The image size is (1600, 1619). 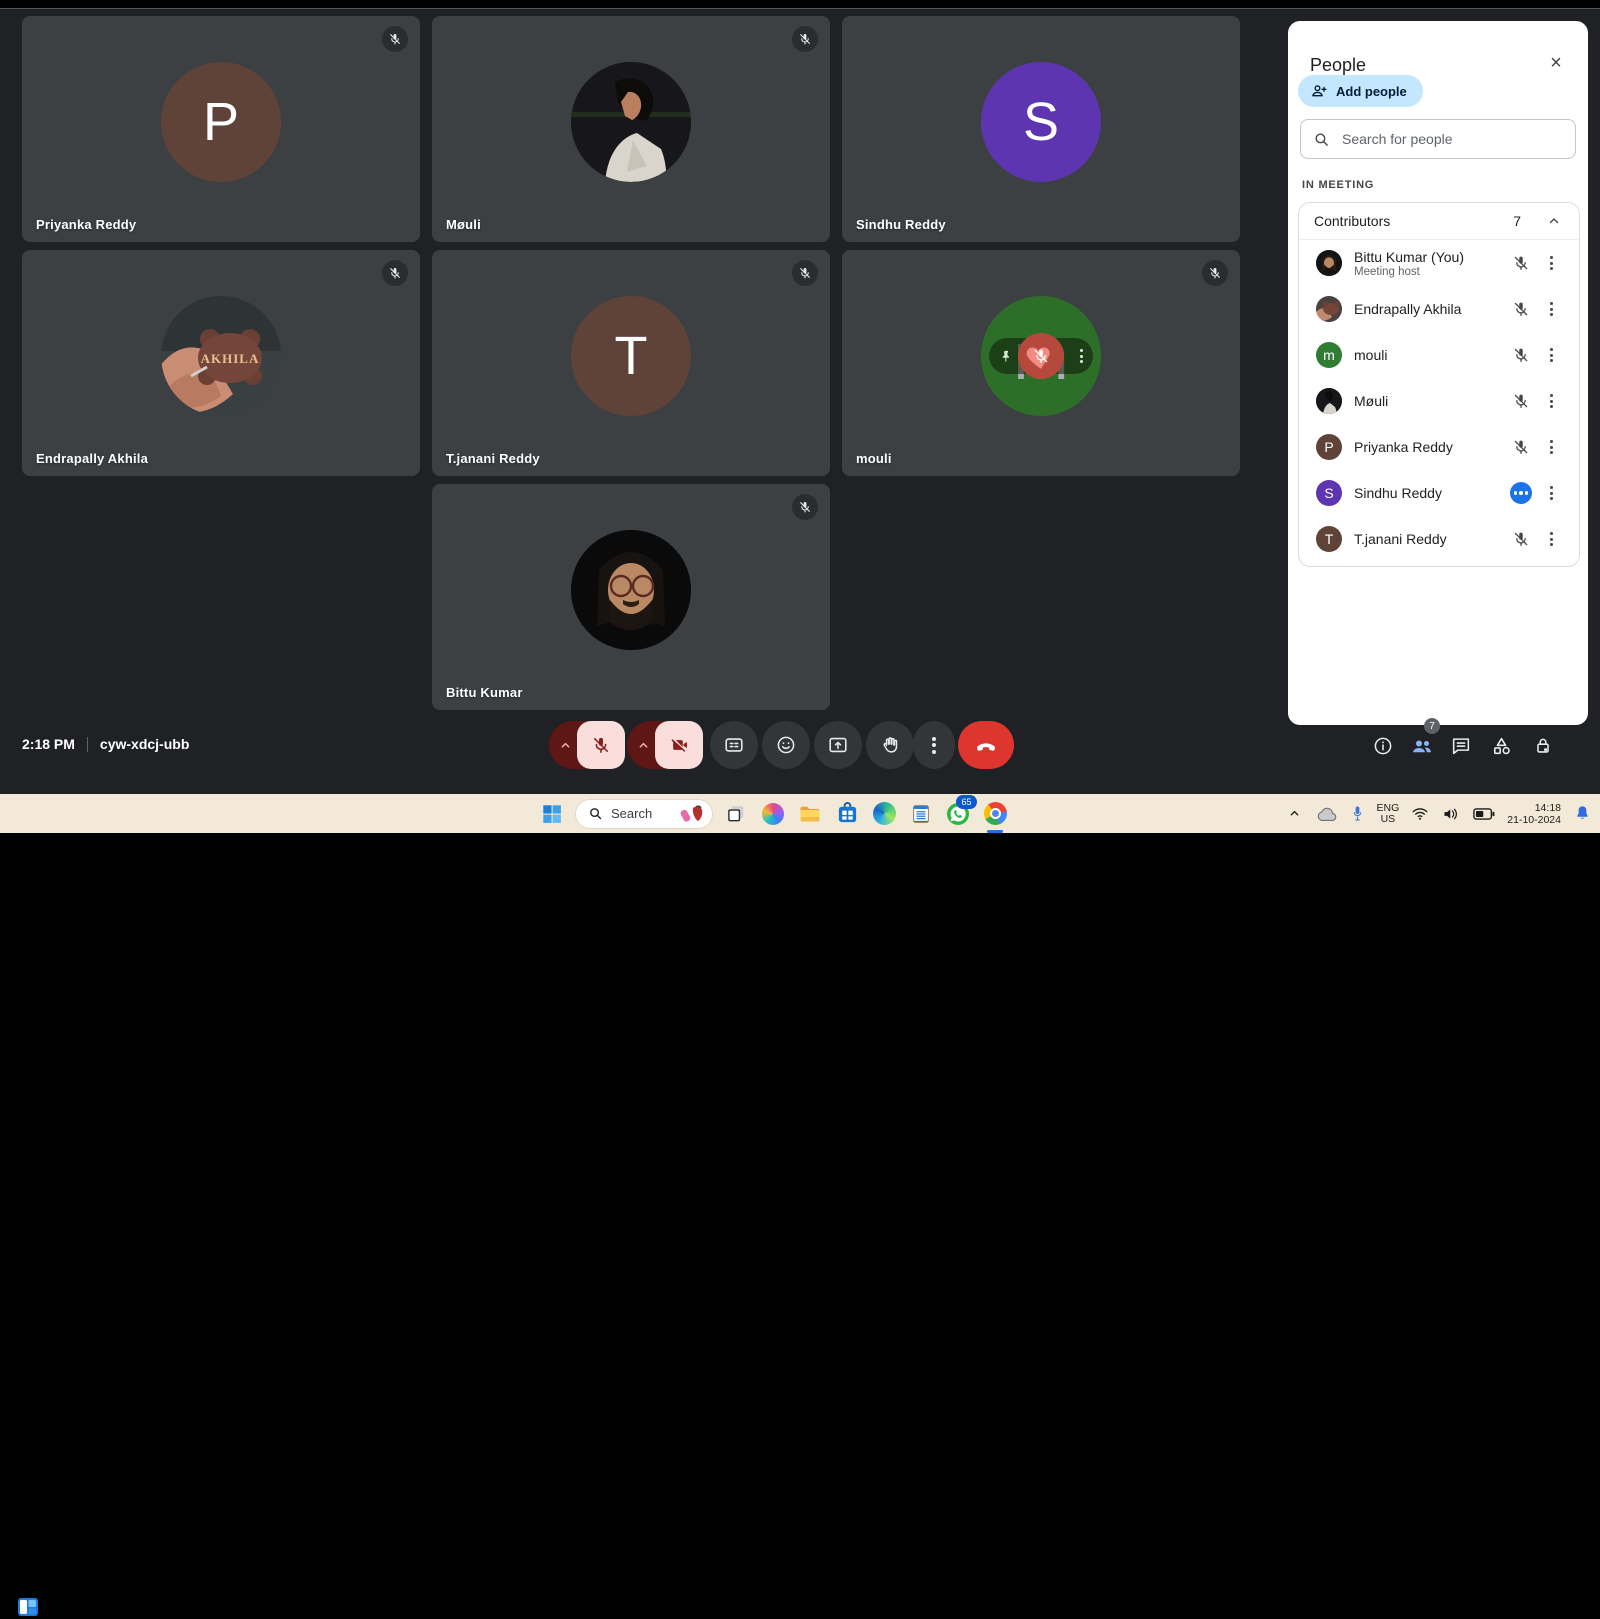 What do you see at coordinates (601, 745) in the screenshot?
I see `mic-off-button` at bounding box center [601, 745].